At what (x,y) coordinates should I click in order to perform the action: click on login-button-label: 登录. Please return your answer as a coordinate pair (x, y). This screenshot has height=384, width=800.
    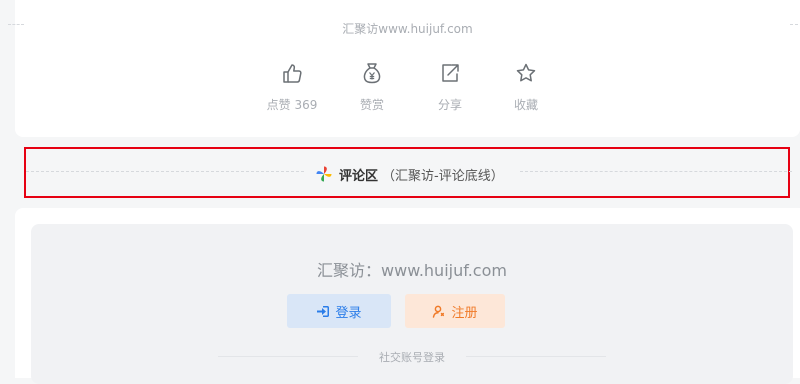
    Looking at the image, I should click on (348, 313).